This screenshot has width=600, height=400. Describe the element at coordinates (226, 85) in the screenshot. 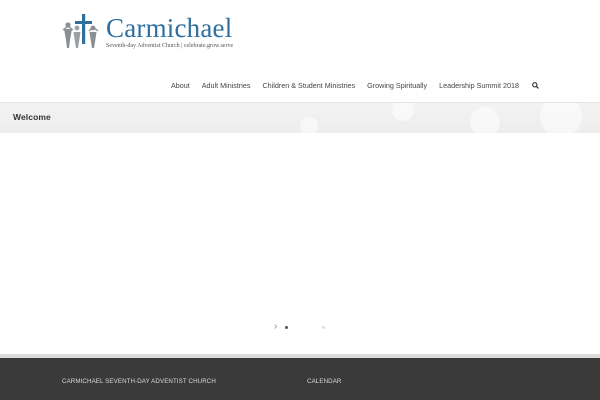

I see `nav-item-adult-ministries: Adult Ministries` at that location.